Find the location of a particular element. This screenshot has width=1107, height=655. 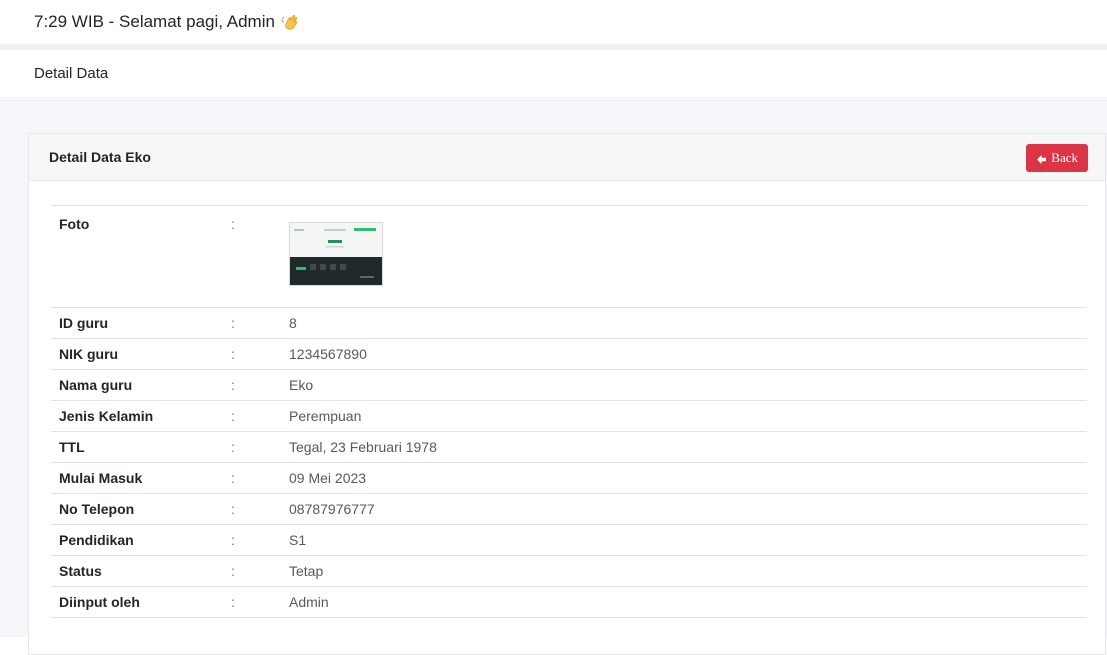

greeting: 7:29 WIB - Selamat pagi, Admin is located at coordinates (167, 22).